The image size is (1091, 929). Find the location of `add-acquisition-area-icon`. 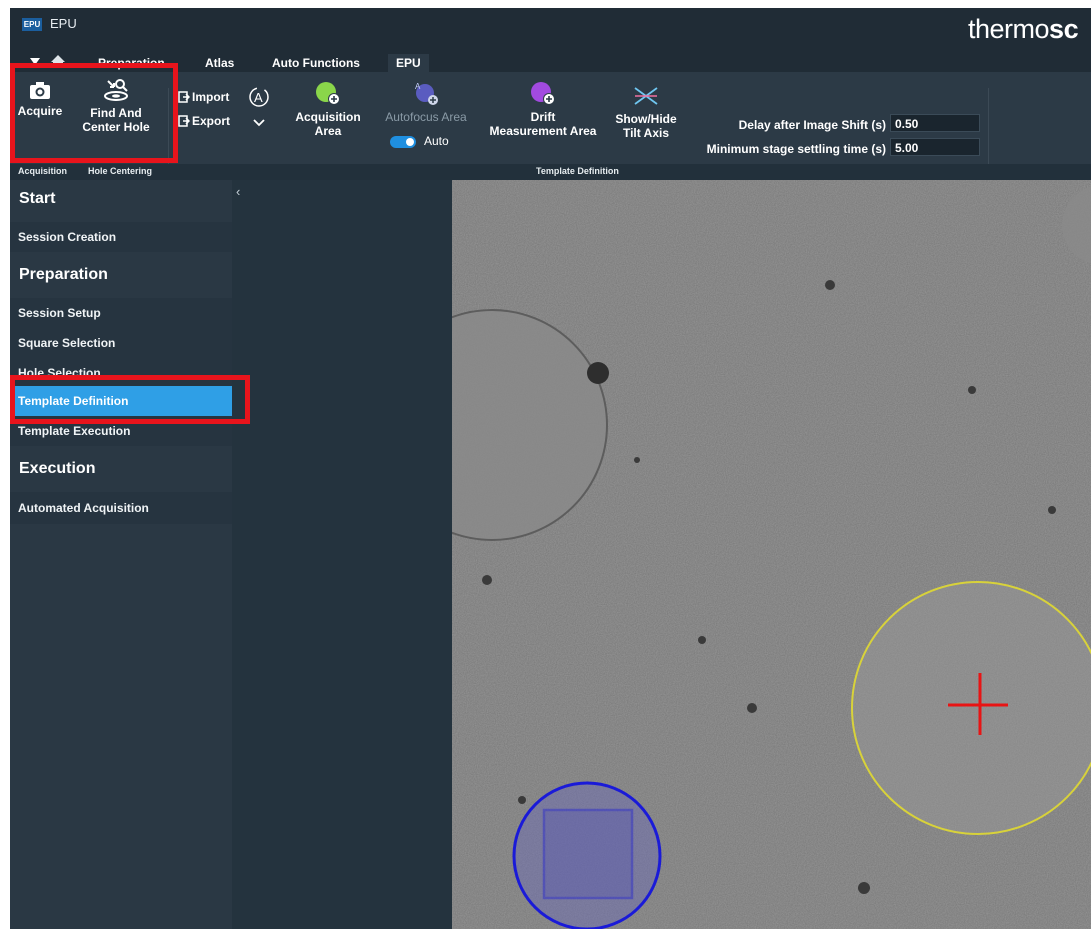

add-acquisition-area-icon is located at coordinates (328, 93).